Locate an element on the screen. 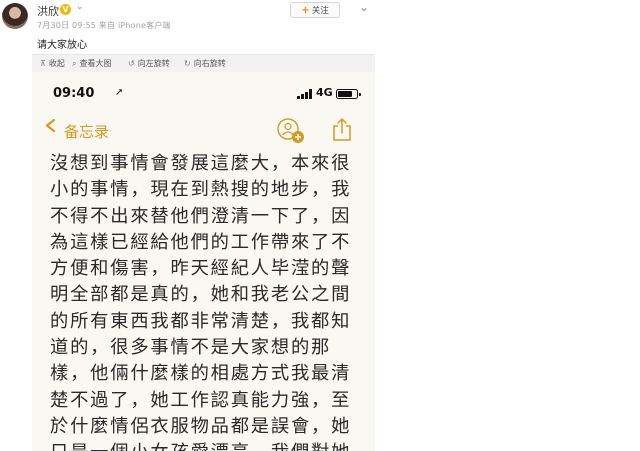 Image resolution: width=640 pixels, height=451 pixels. collapse-button: ⊼ 收起 is located at coordinates (52, 63).